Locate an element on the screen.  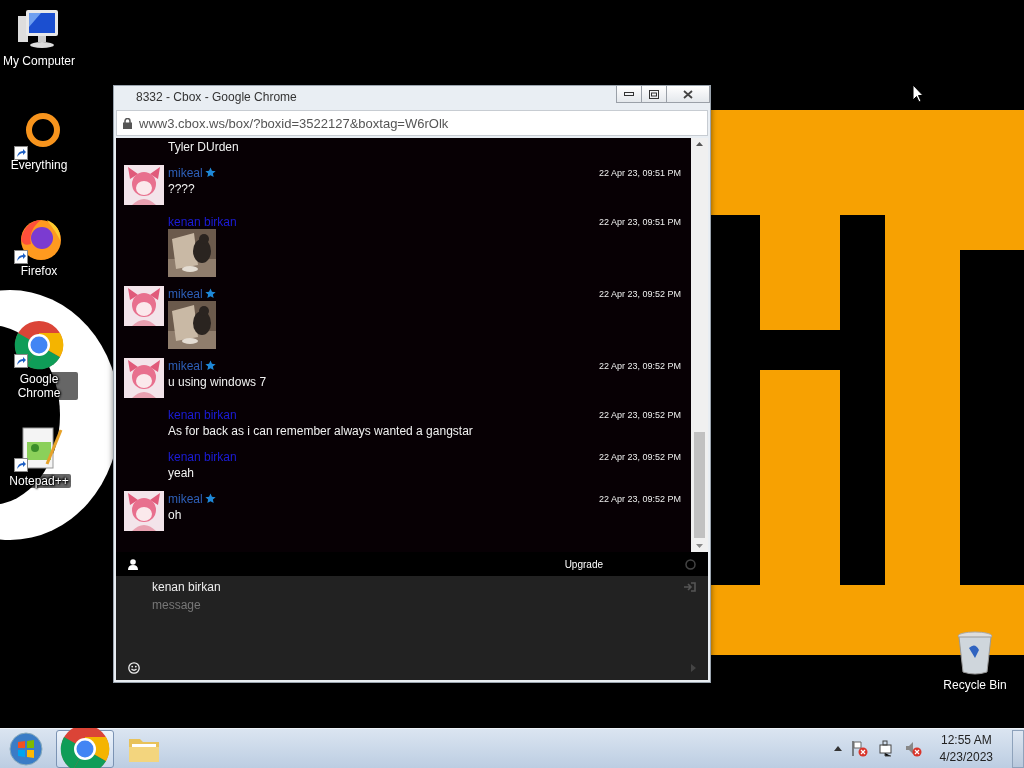
tray-expand-icon is located at coordinates (837, 748).